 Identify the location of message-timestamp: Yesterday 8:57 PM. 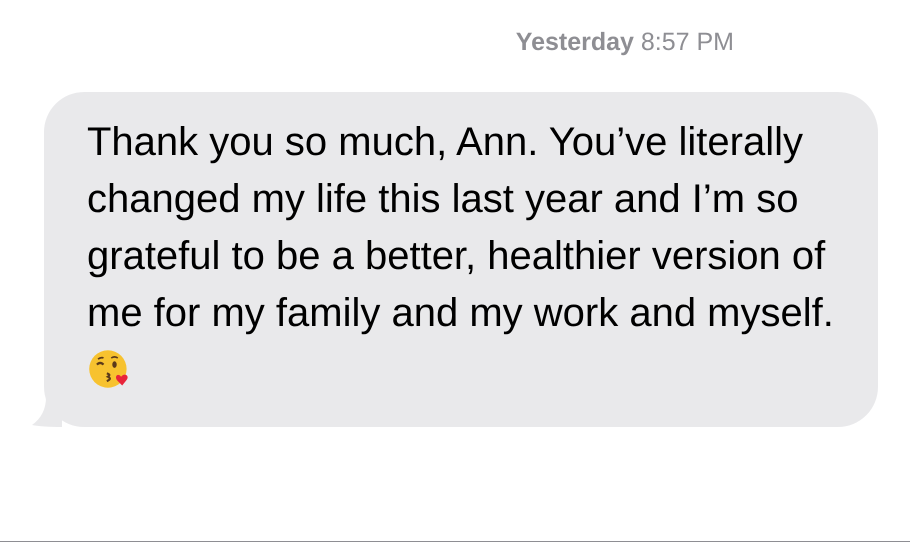
(625, 43).